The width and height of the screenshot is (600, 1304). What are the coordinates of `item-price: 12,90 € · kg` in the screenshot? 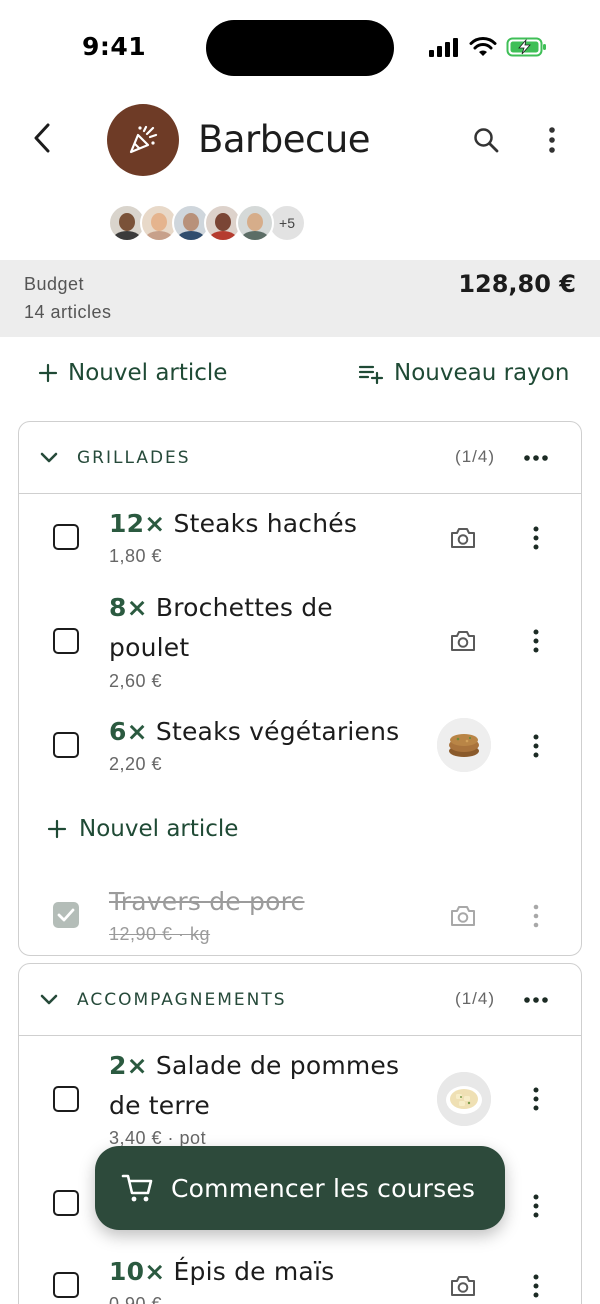 It's located at (160, 934).